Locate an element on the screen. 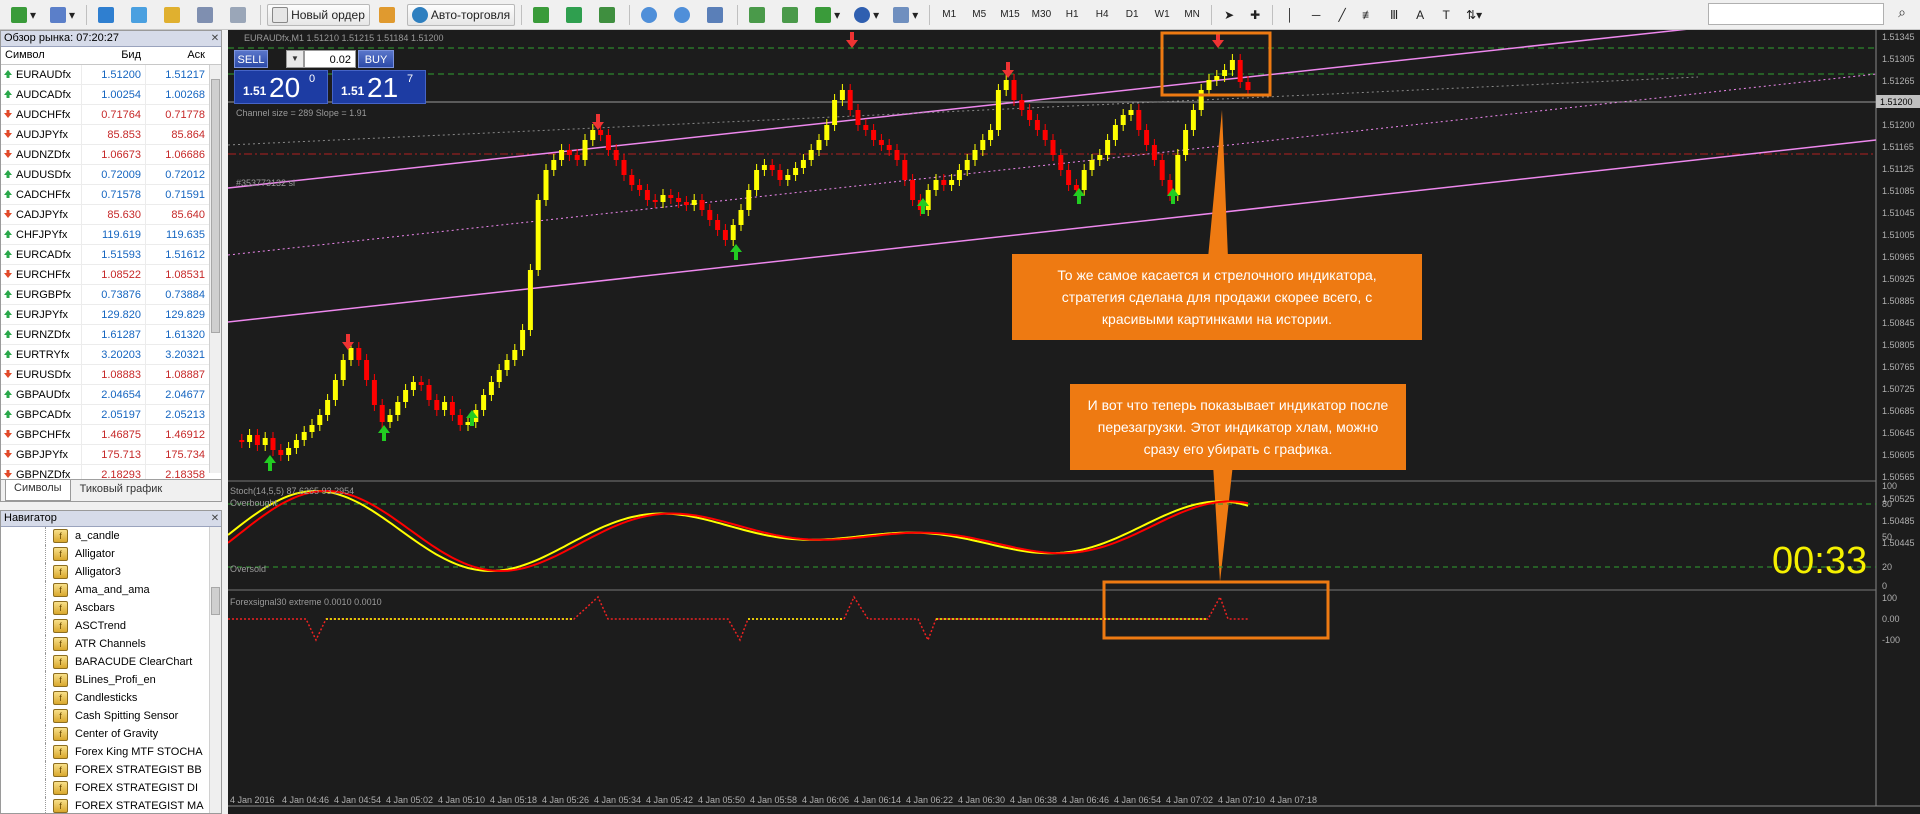 This screenshot has width=1920, height=814. market-watch-row: AUDUSDfx 0.72009 0.72012 is located at coordinates (111, 175).